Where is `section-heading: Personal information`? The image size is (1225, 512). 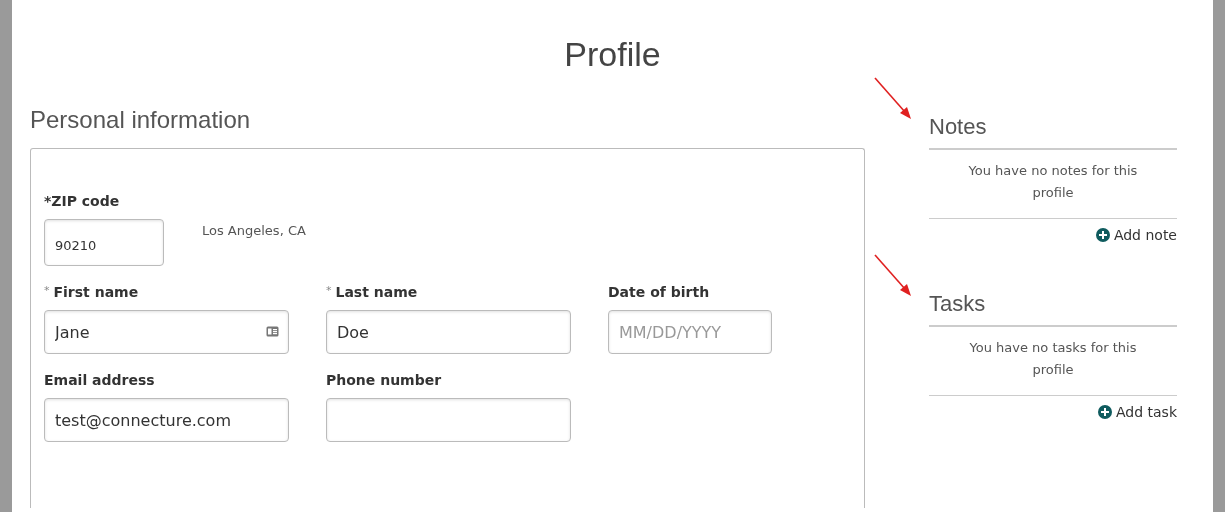
section-heading: Personal information is located at coordinates (141, 120).